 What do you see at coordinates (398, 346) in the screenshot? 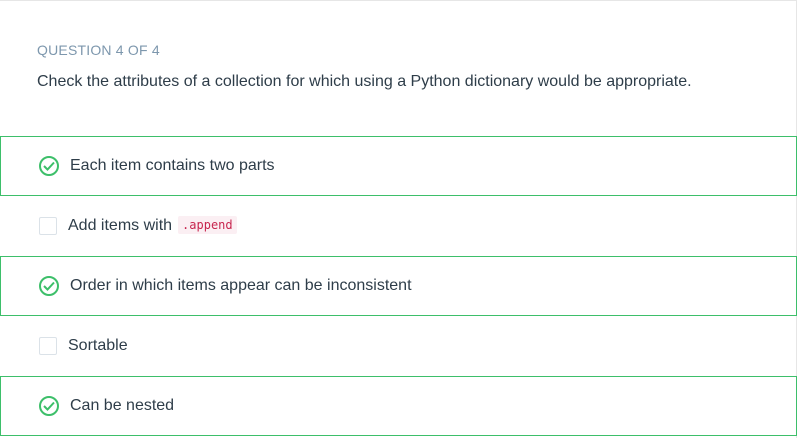
I see `option-sortable: Sortable` at bounding box center [398, 346].